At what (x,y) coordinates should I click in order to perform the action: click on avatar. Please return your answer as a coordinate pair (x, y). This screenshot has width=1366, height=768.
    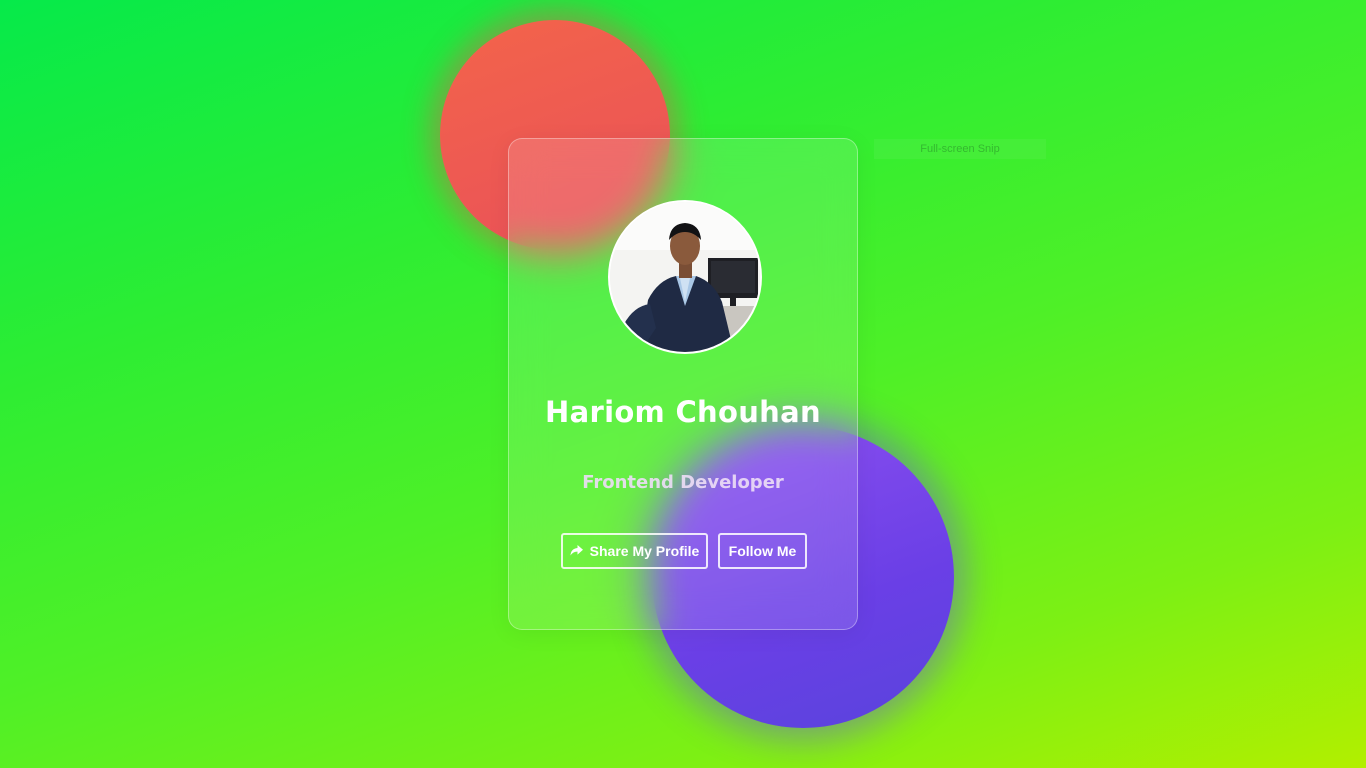
    Looking at the image, I should click on (685, 277).